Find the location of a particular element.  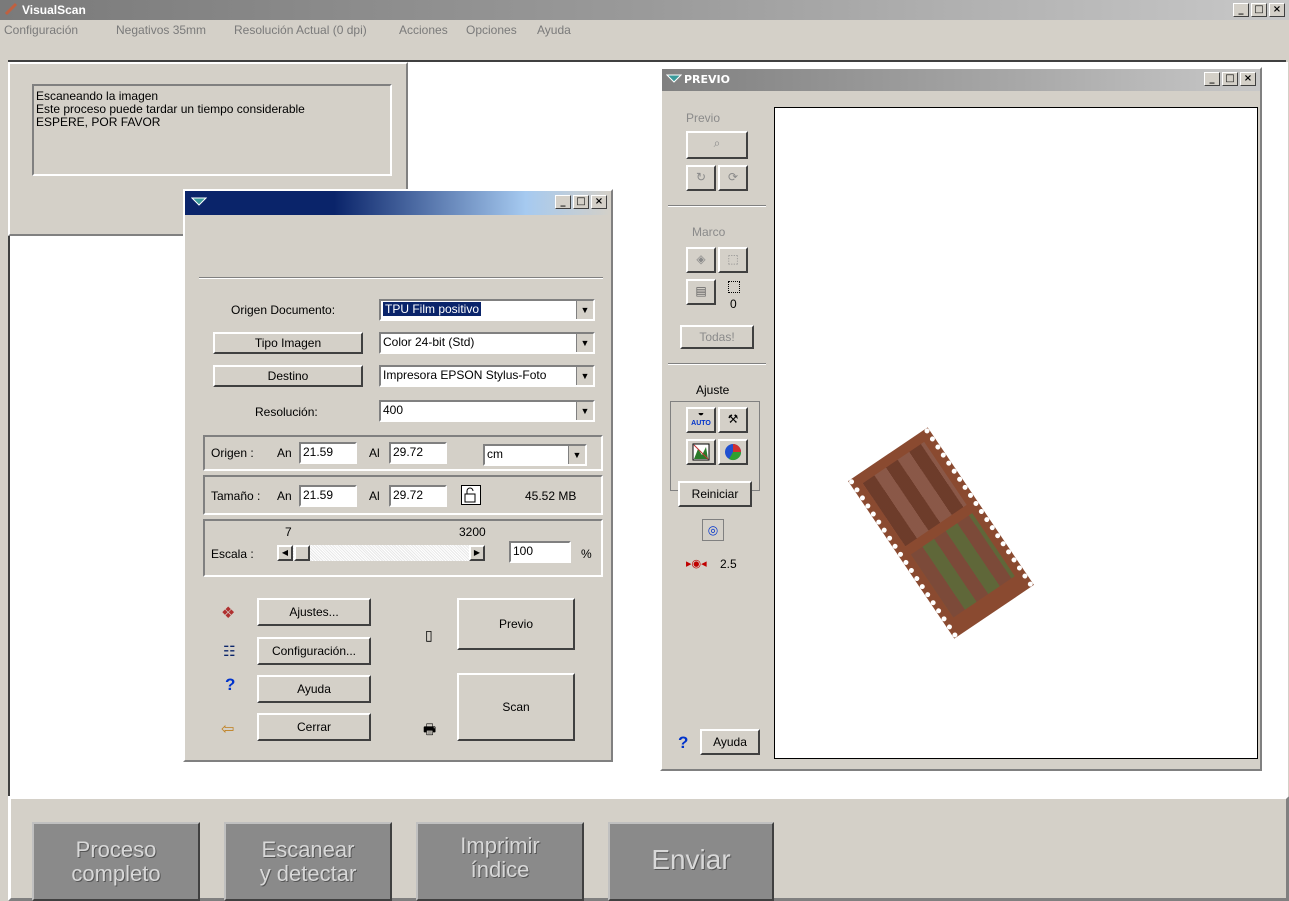

scroll-left-icon: ◀ is located at coordinates (285, 553).